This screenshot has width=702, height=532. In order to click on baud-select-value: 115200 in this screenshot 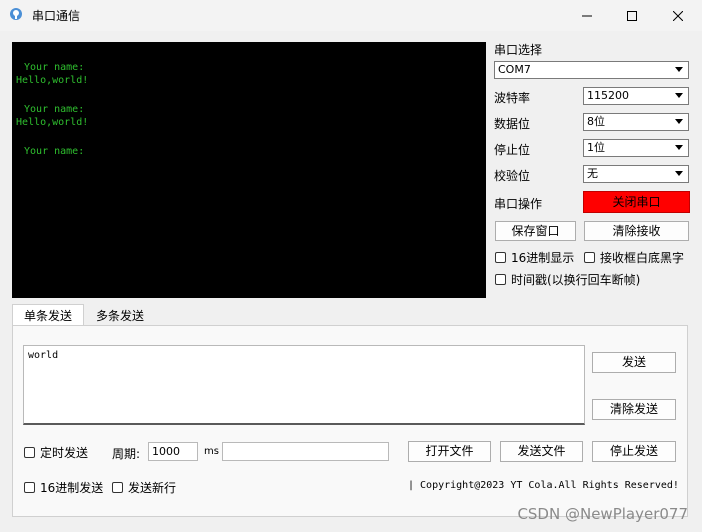, I will do `click(608, 95)`.